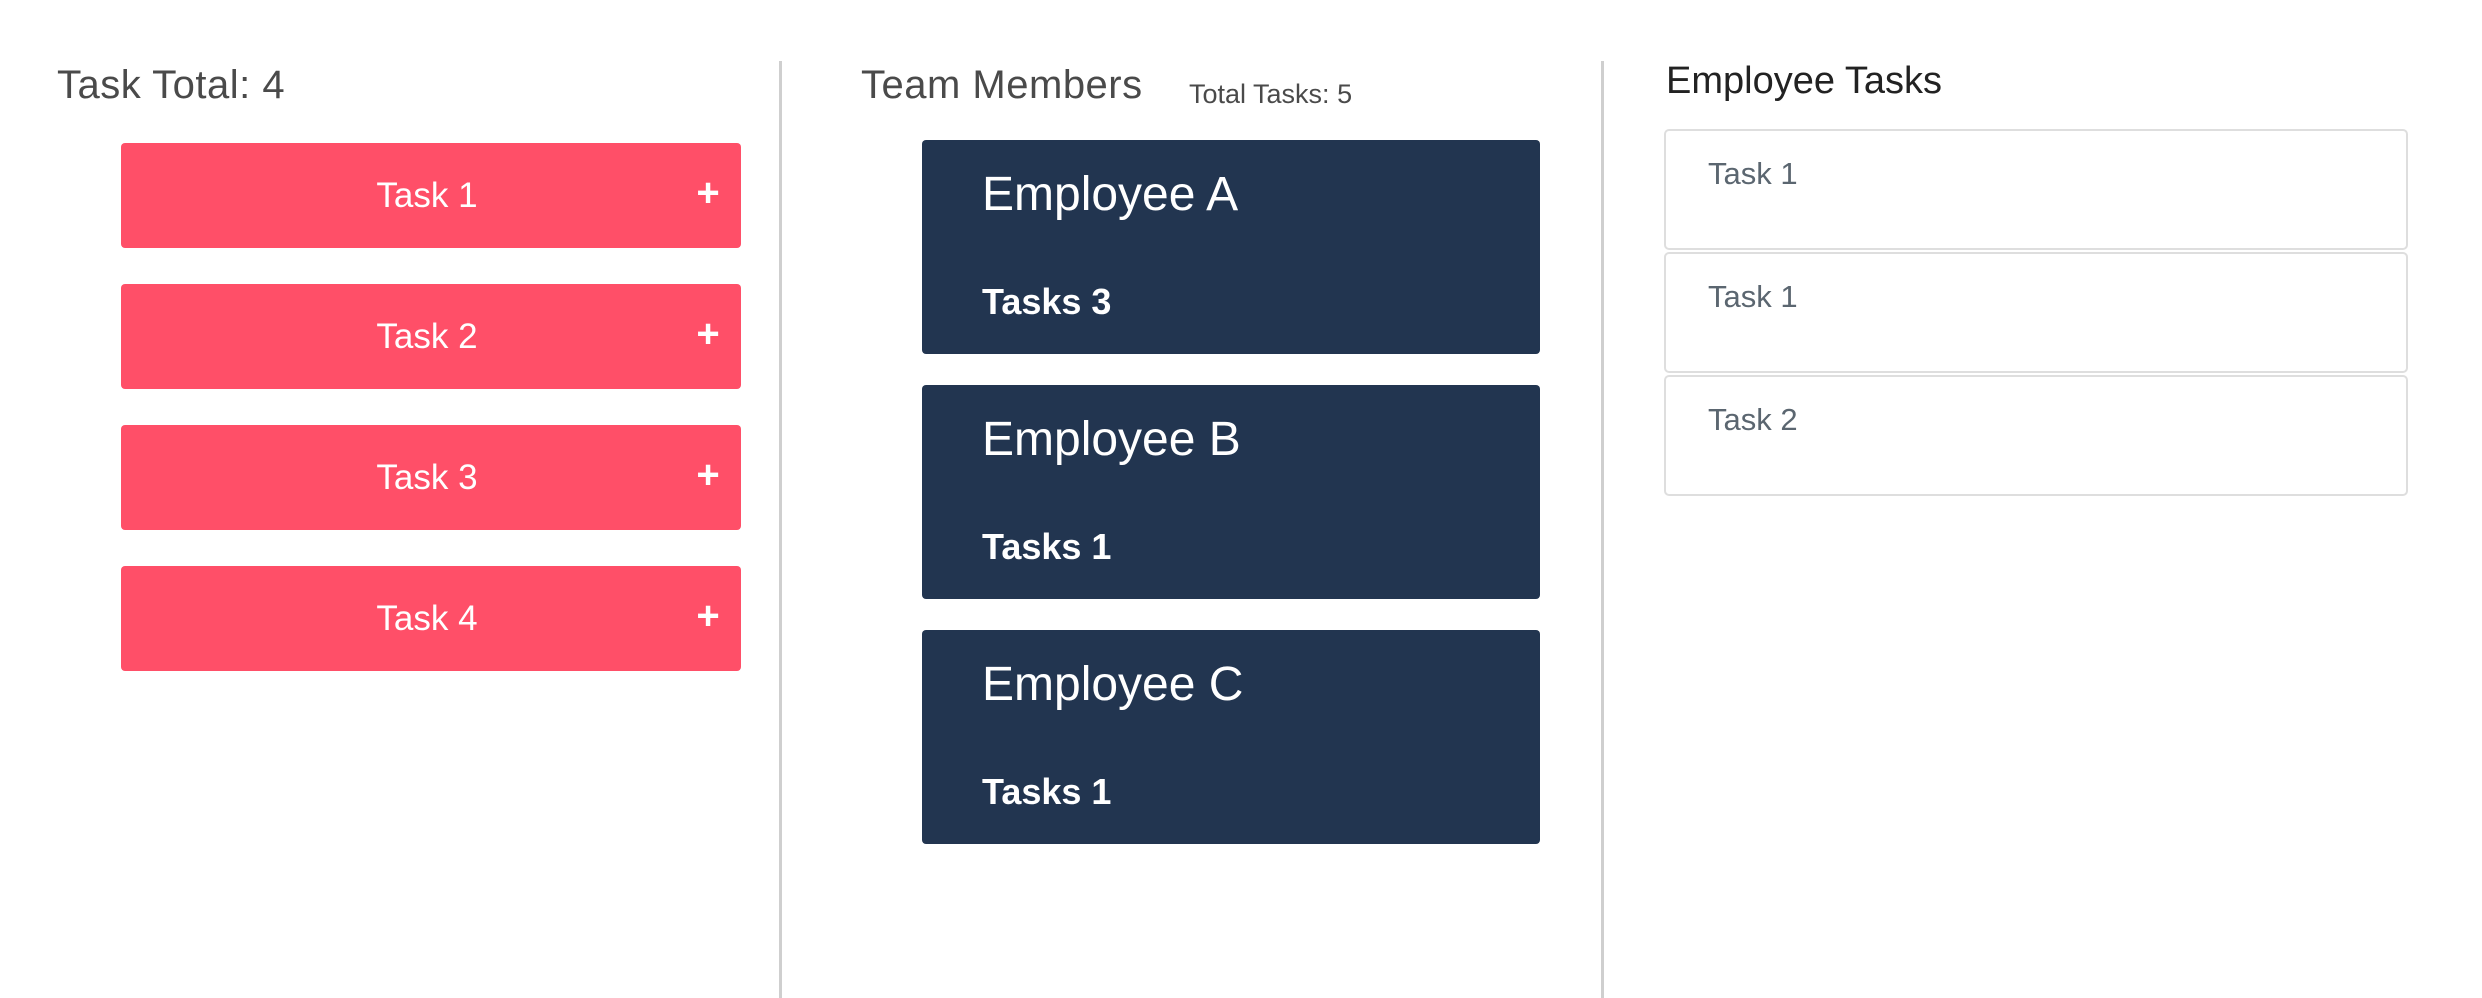 This screenshot has width=2482, height=998. Describe the element at coordinates (1047, 301) in the screenshot. I see `employee-task-count: Tasks 3` at that location.